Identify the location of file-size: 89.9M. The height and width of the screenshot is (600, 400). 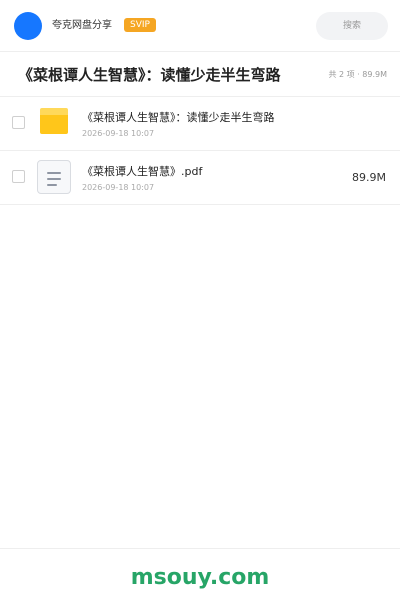
(369, 177).